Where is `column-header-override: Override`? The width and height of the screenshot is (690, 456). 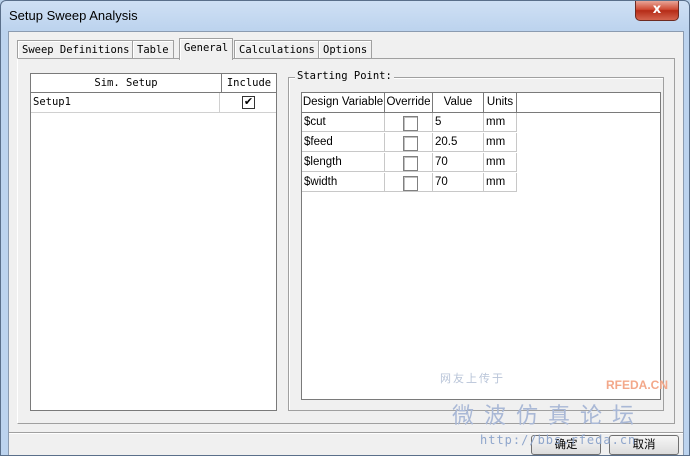 column-header-override: Override is located at coordinates (409, 102).